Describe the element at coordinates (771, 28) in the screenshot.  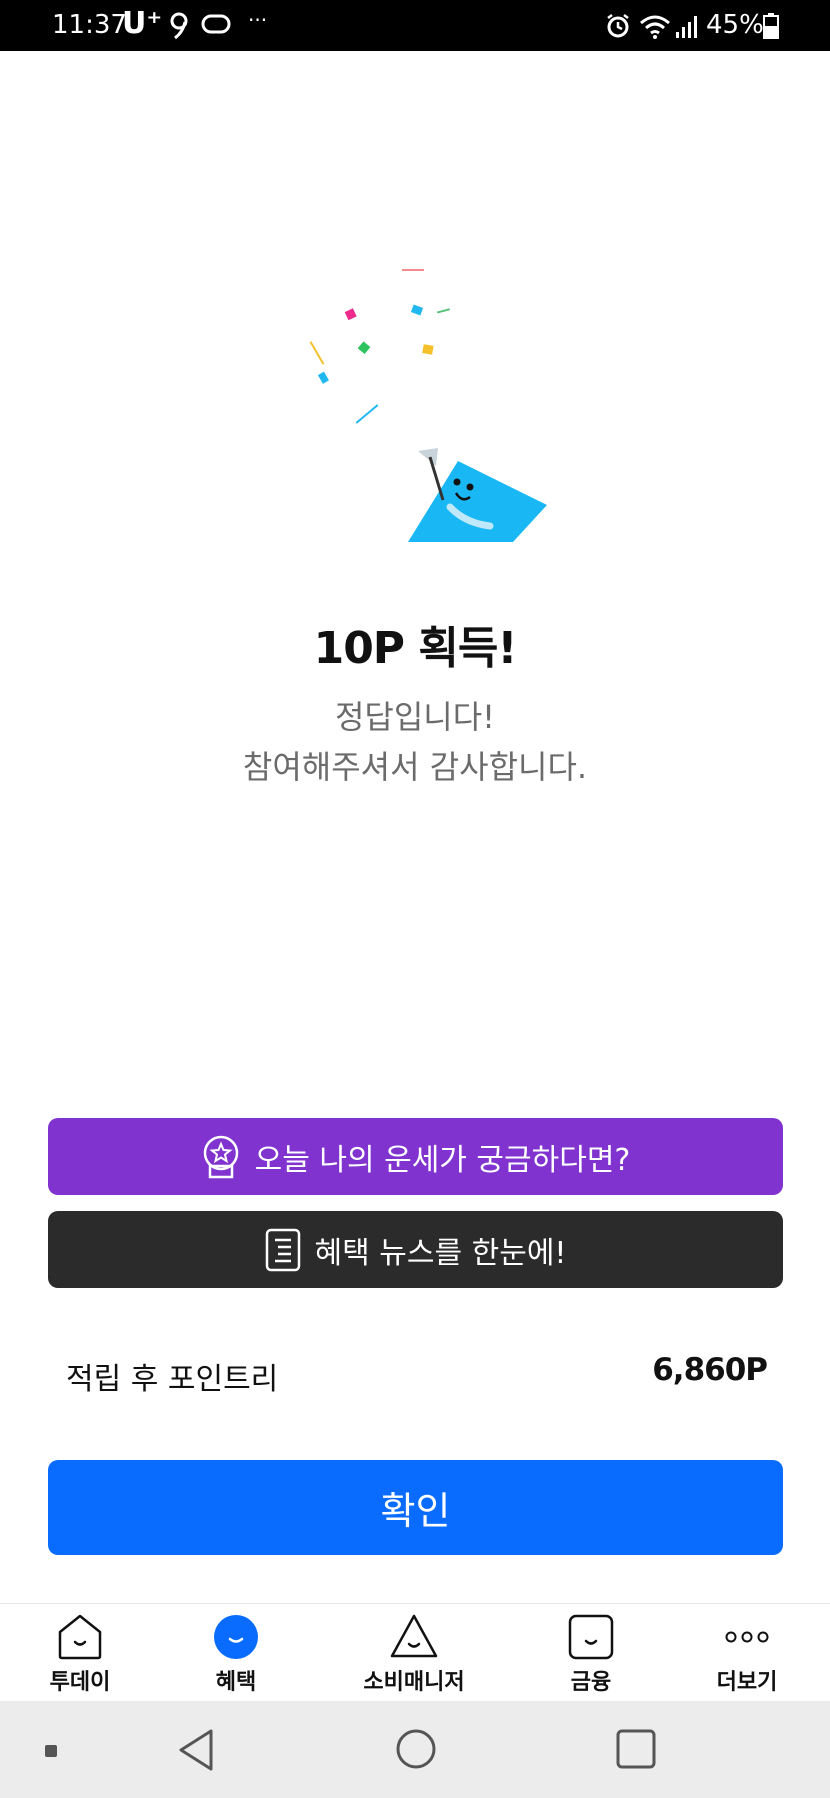
I see `battery-icon` at that location.